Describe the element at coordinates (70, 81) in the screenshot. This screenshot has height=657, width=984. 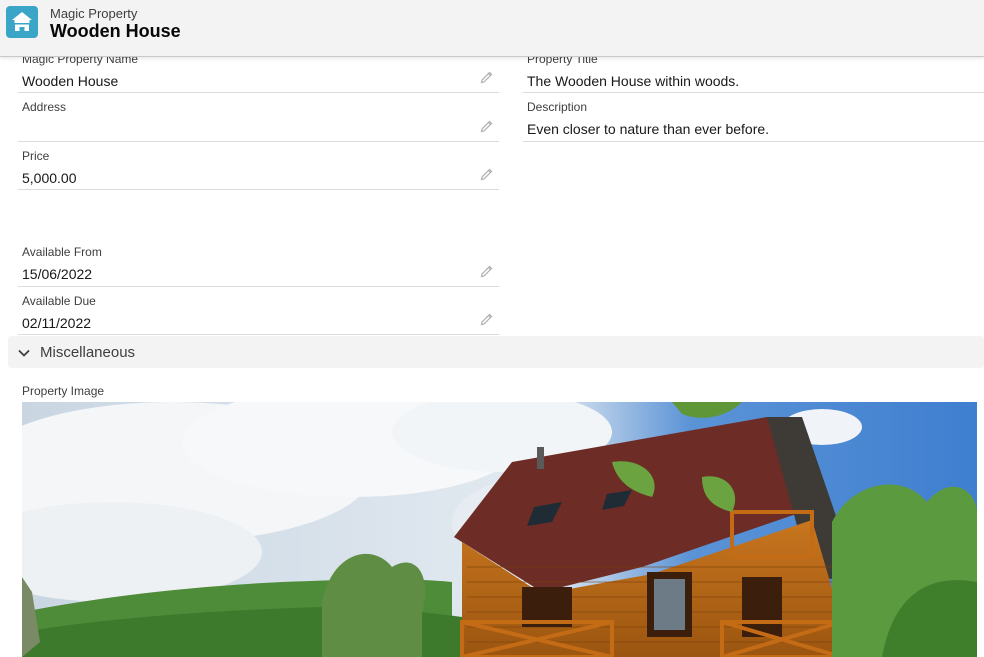
I see `field-value: Wooden House` at that location.